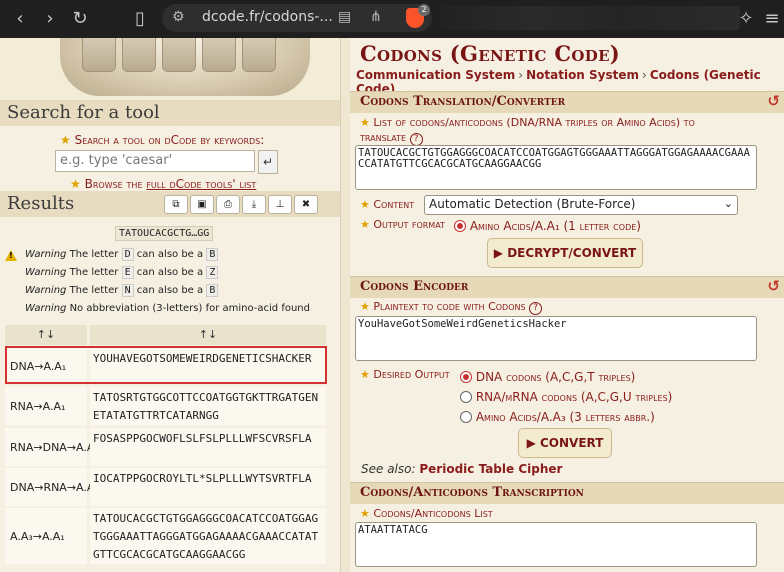  Describe the element at coordinates (536, 308) in the screenshot. I see `help-icon: ?` at that location.